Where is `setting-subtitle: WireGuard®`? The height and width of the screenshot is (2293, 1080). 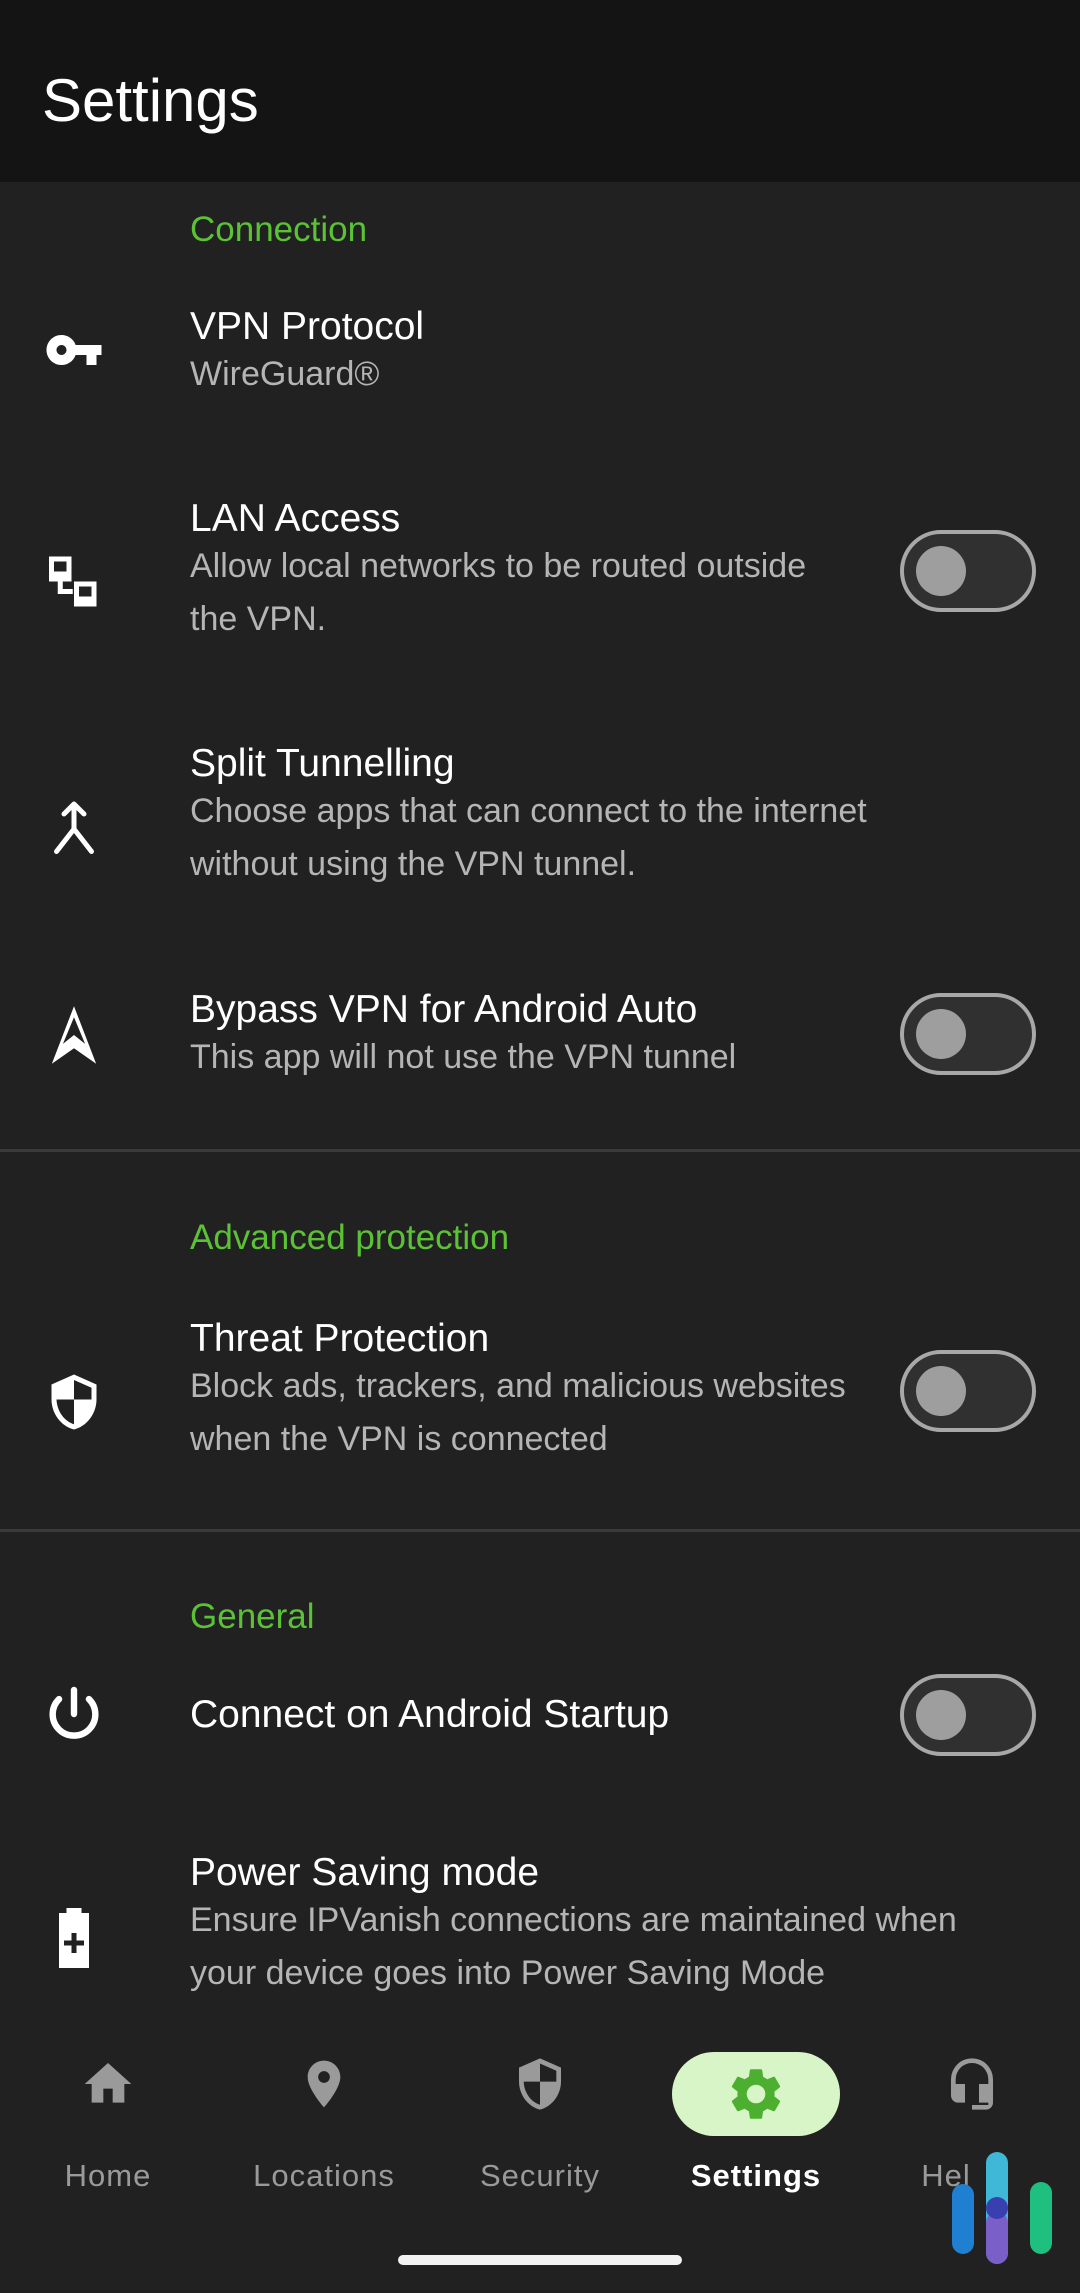 setting-subtitle: WireGuard® is located at coordinates (285, 374).